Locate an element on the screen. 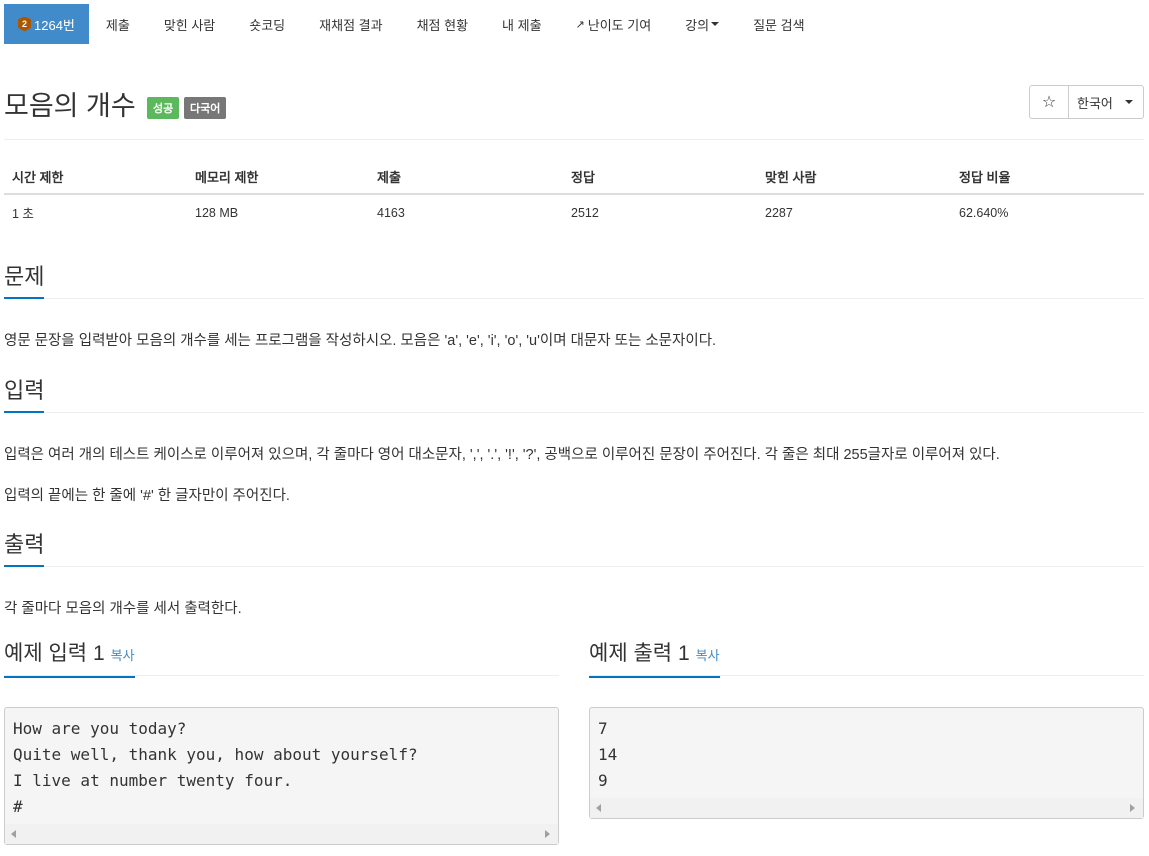 The image size is (1149, 856). copy-sample-input-link: 복사 is located at coordinates (123, 655).